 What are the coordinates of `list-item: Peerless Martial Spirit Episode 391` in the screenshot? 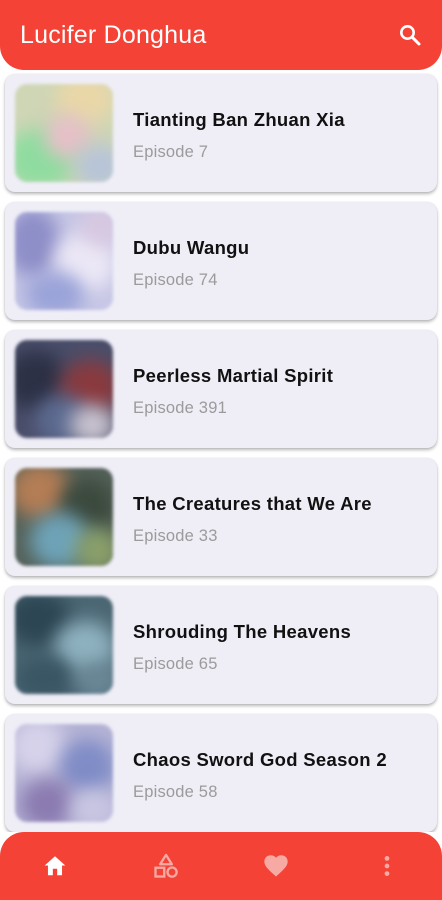 It's located at (221, 389).